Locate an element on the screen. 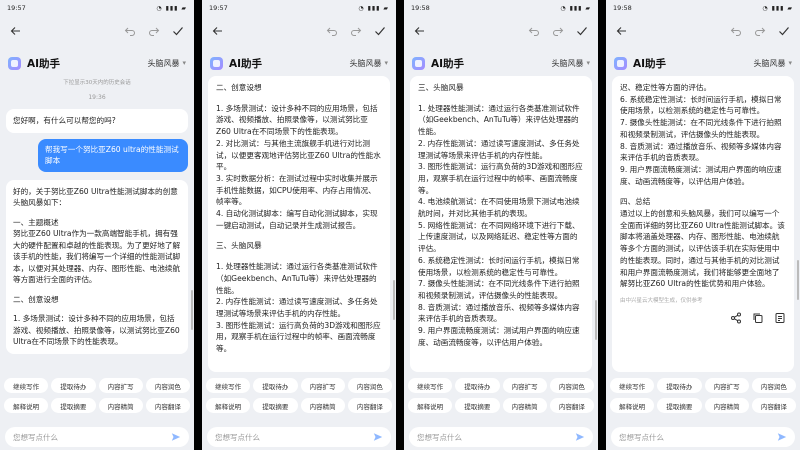 The width and height of the screenshot is (800, 450). assistant-greeting: 您好啊，有什么可以帮您的吗? is located at coordinates (97, 121).